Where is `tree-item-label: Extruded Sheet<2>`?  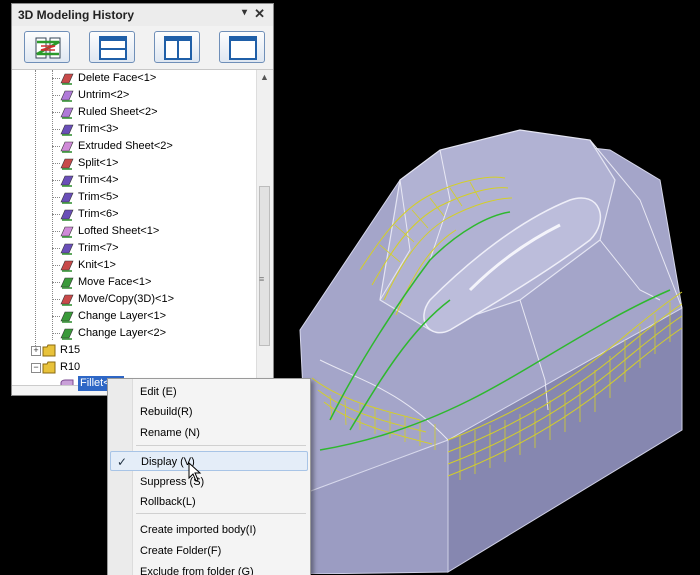
tree-item-label: Extruded Sheet<2> is located at coordinates (125, 146).